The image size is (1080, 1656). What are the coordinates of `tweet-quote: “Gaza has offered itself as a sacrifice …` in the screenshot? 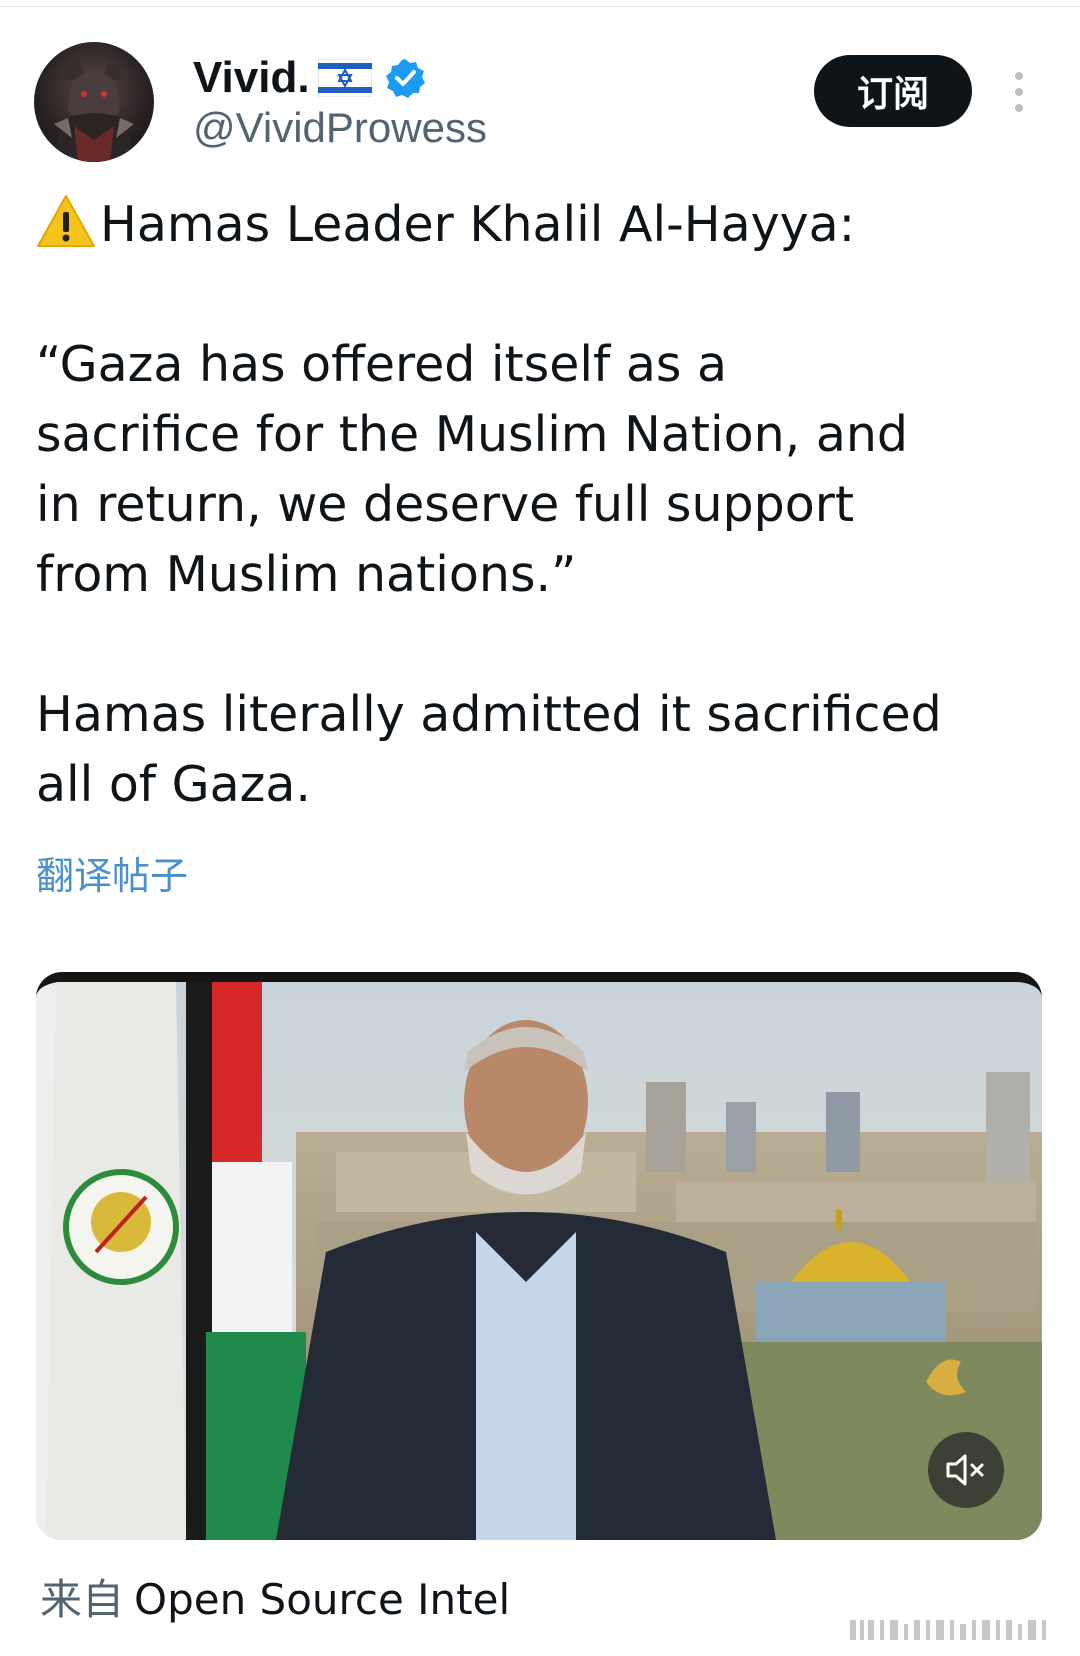 It's located at (472, 469).